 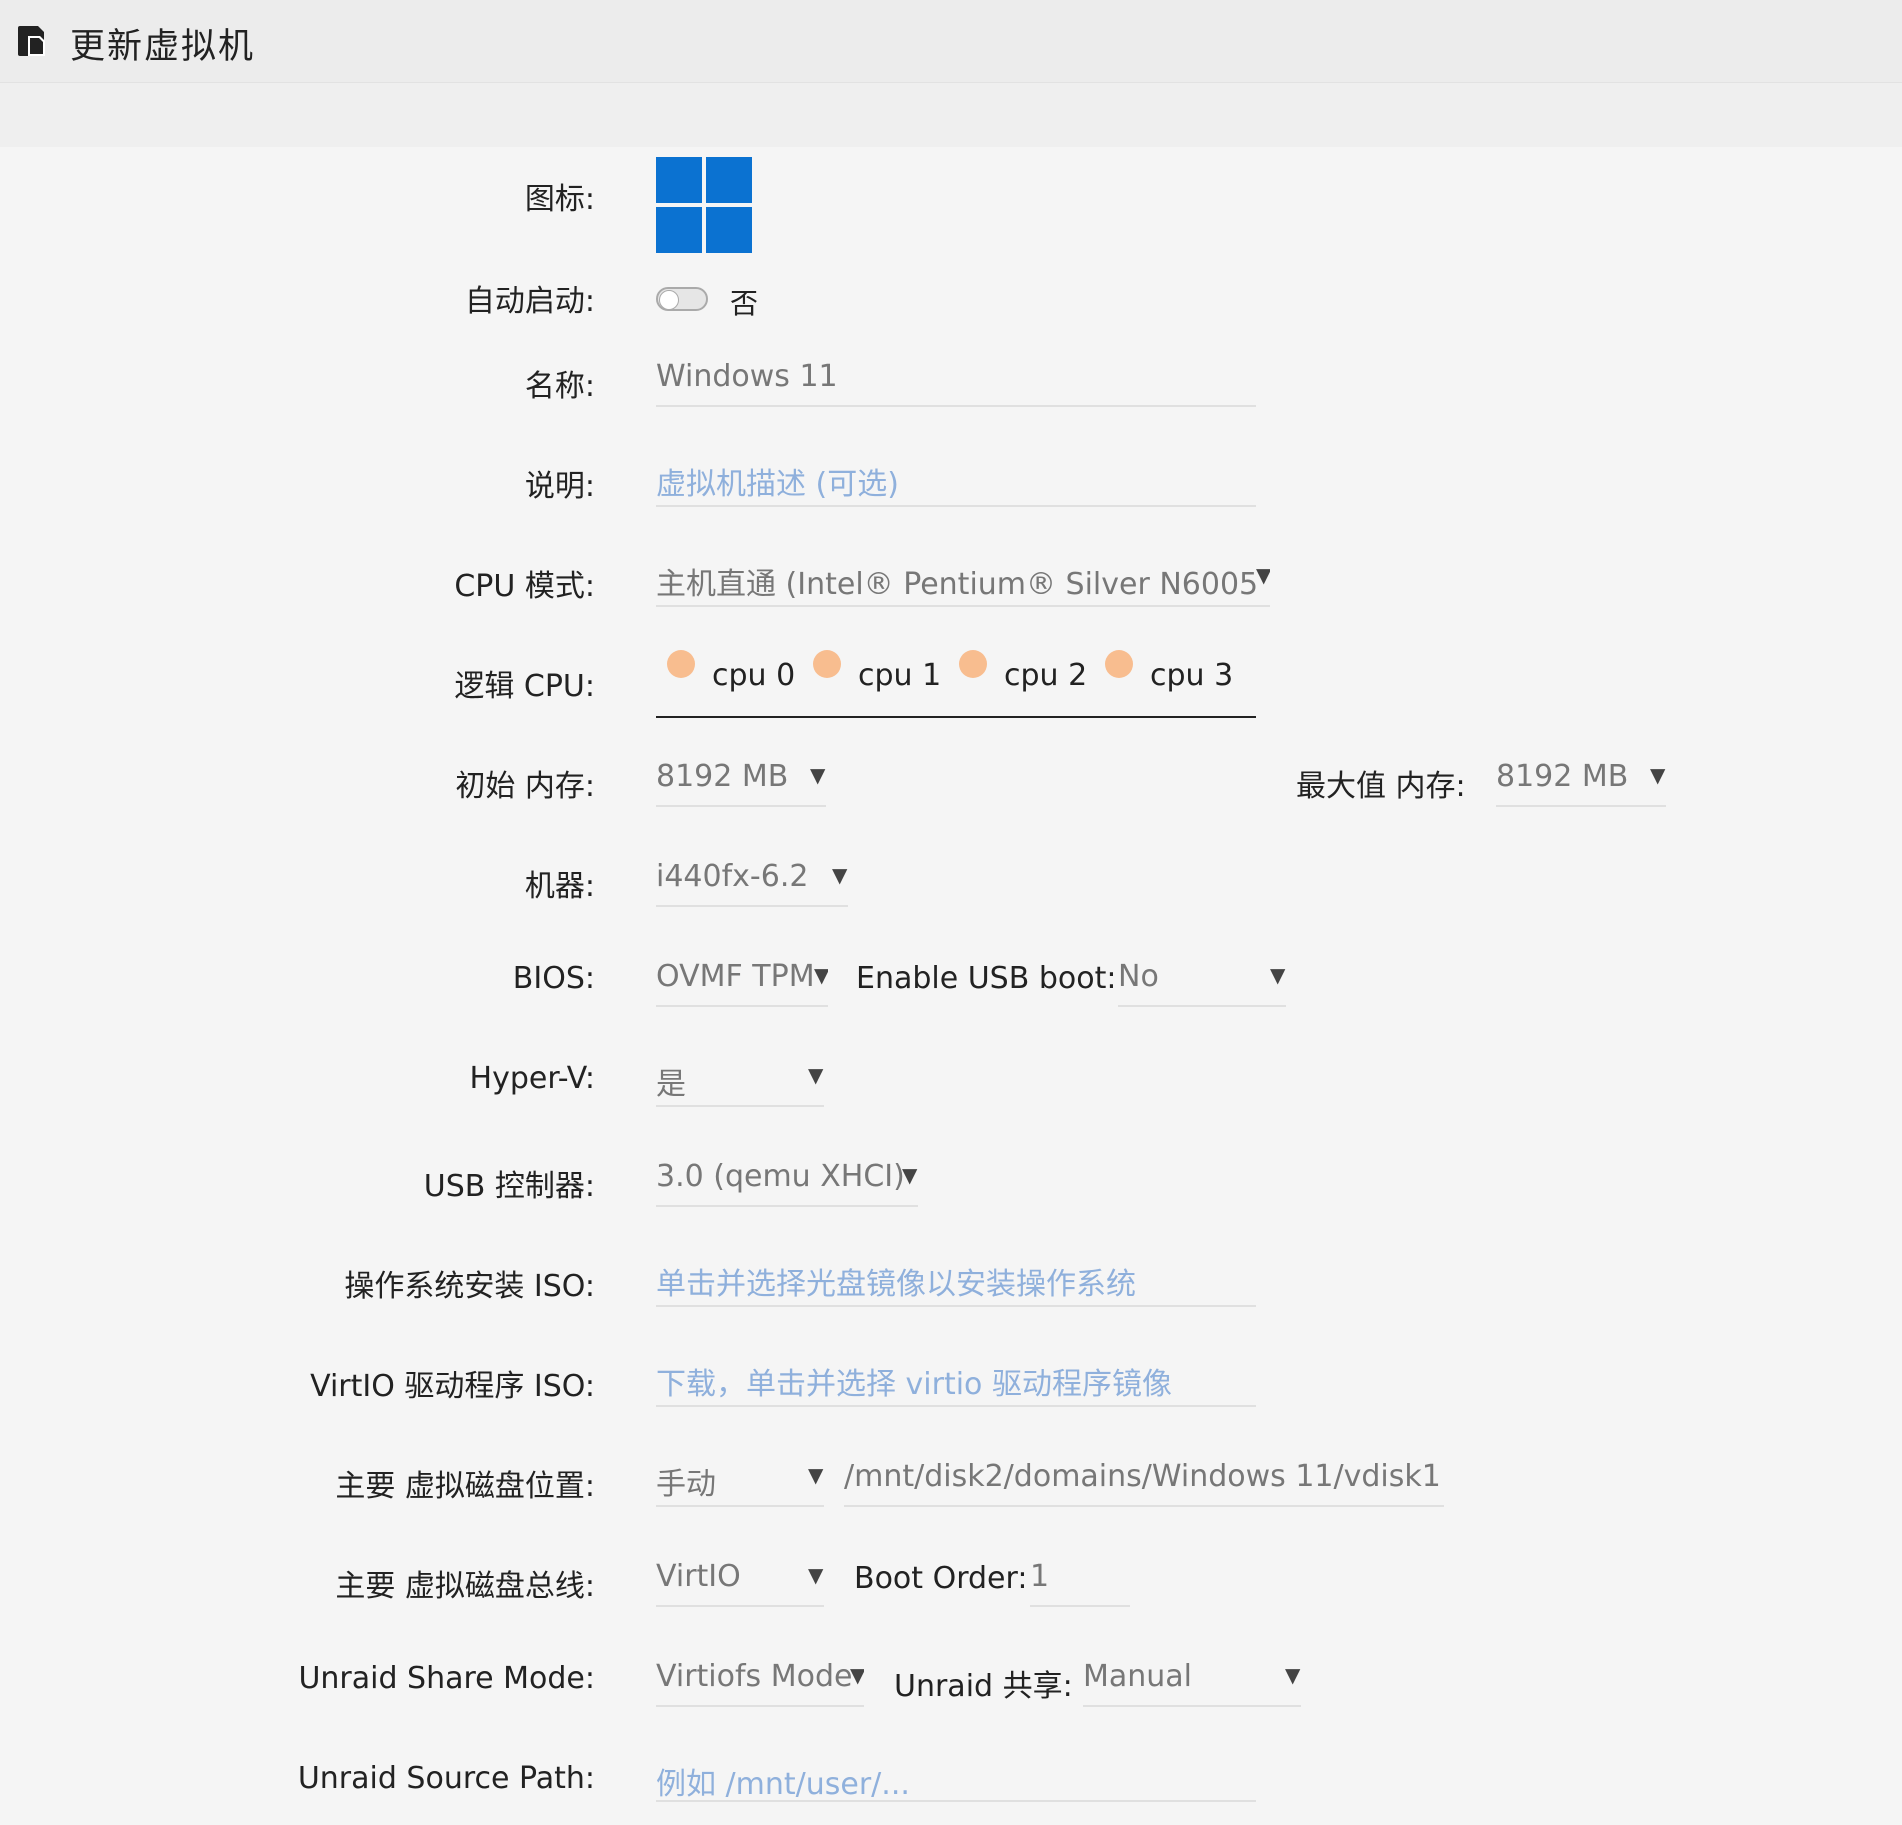 What do you see at coordinates (529, 301) in the screenshot?
I see `autostart-label: 自动启动:` at bounding box center [529, 301].